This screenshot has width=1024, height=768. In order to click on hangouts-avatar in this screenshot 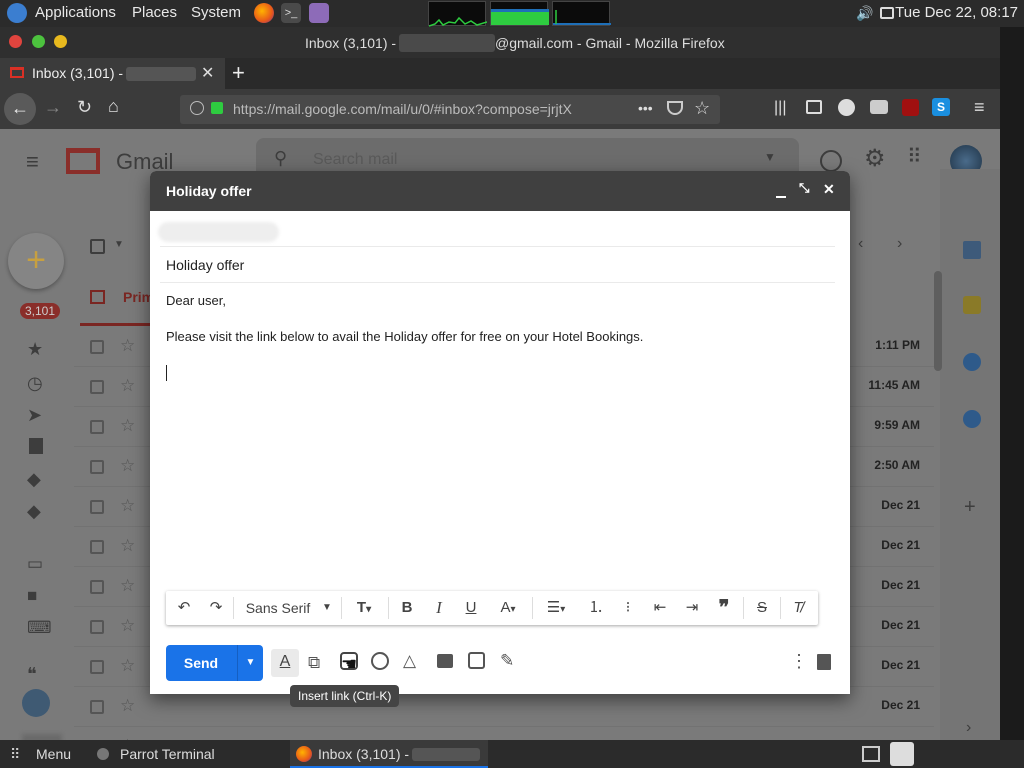, I will do `click(36, 703)`.